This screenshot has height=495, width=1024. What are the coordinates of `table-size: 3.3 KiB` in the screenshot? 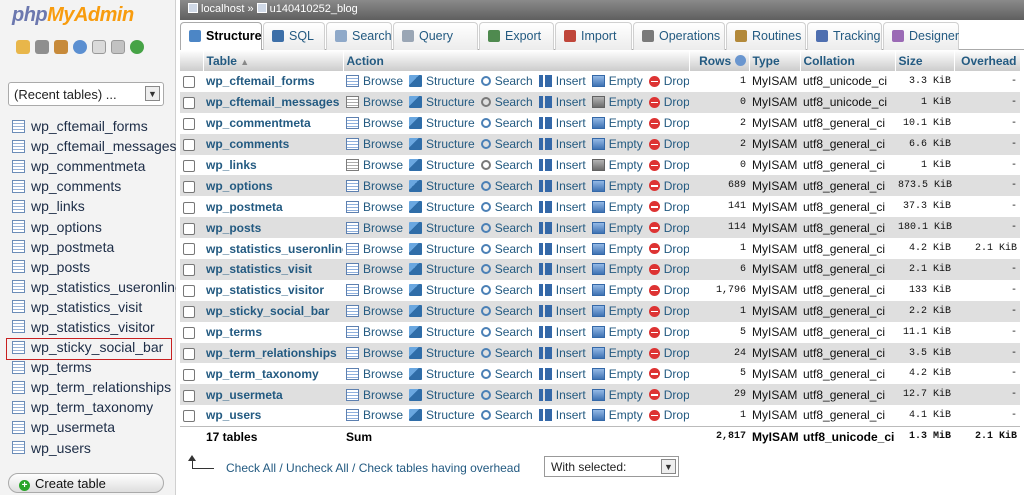 It's located at (924, 81).